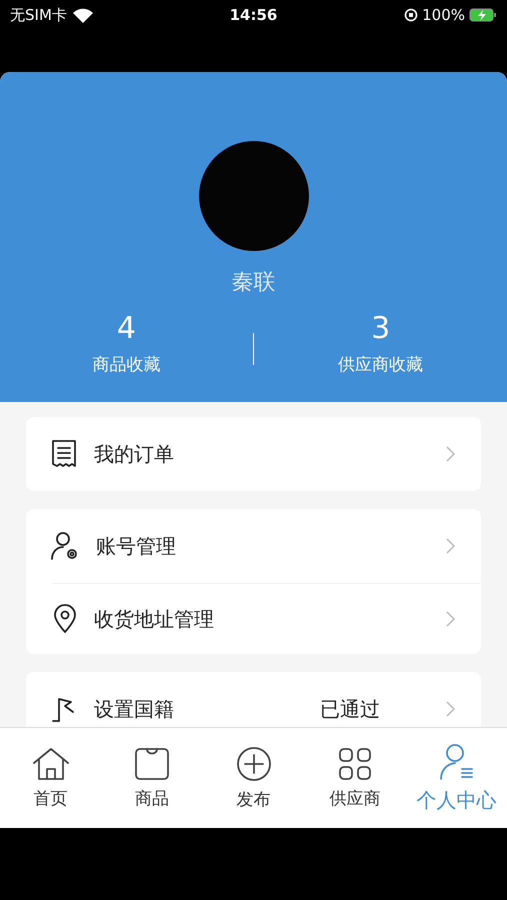 The image size is (507, 900). I want to click on rotation-lock-icon, so click(411, 15).